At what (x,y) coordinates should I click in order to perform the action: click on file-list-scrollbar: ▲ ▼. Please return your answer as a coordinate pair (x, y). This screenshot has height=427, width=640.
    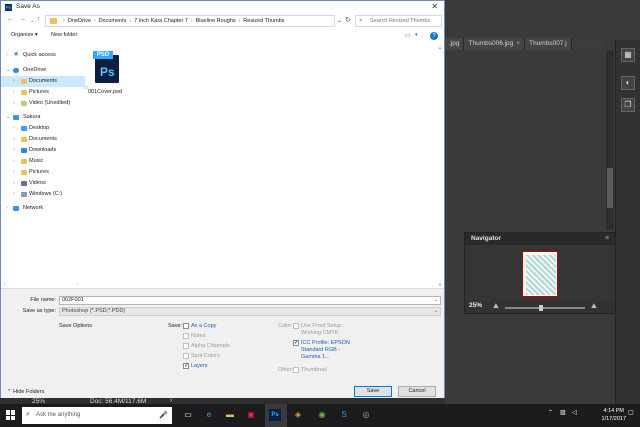
    Looking at the image, I should click on (440, 166).